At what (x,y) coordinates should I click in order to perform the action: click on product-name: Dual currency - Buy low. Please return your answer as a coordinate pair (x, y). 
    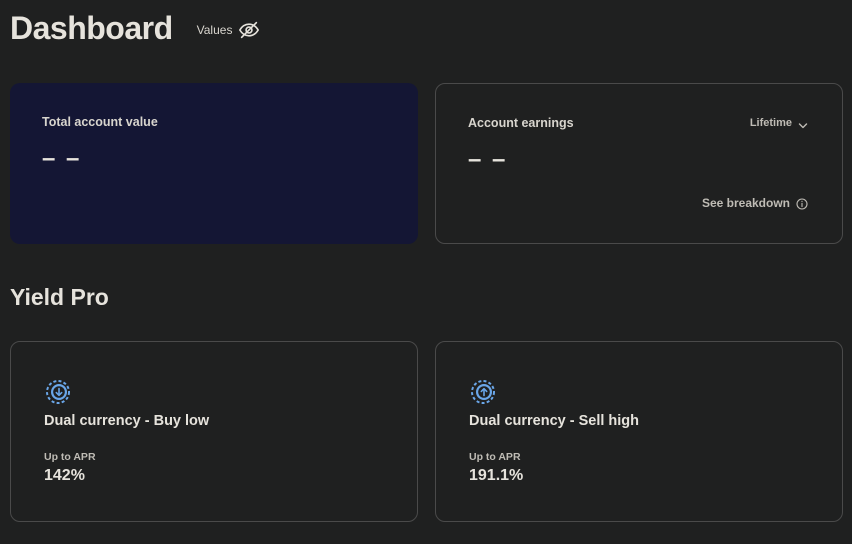
    Looking at the image, I should click on (127, 421).